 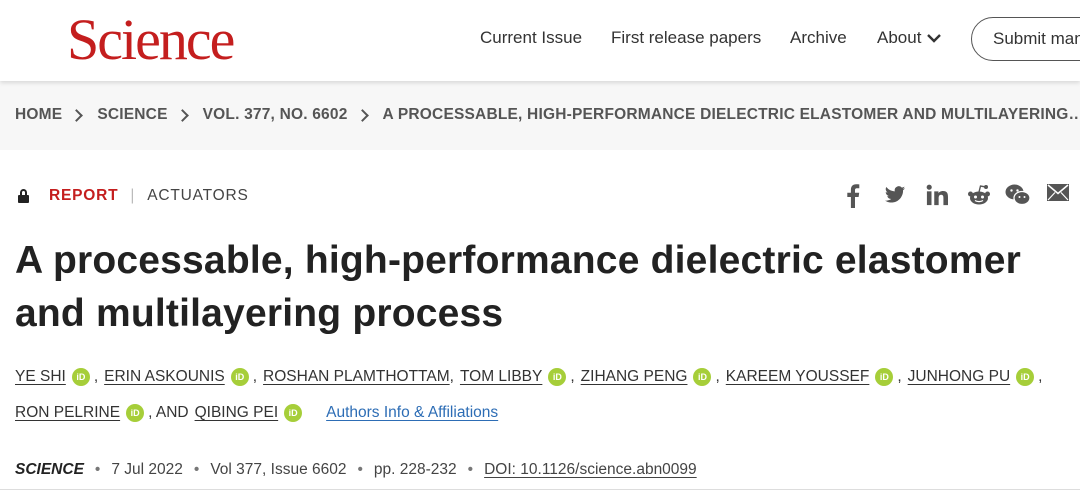 I want to click on article-title-line-2: and multilayering process, so click(x=259, y=313).